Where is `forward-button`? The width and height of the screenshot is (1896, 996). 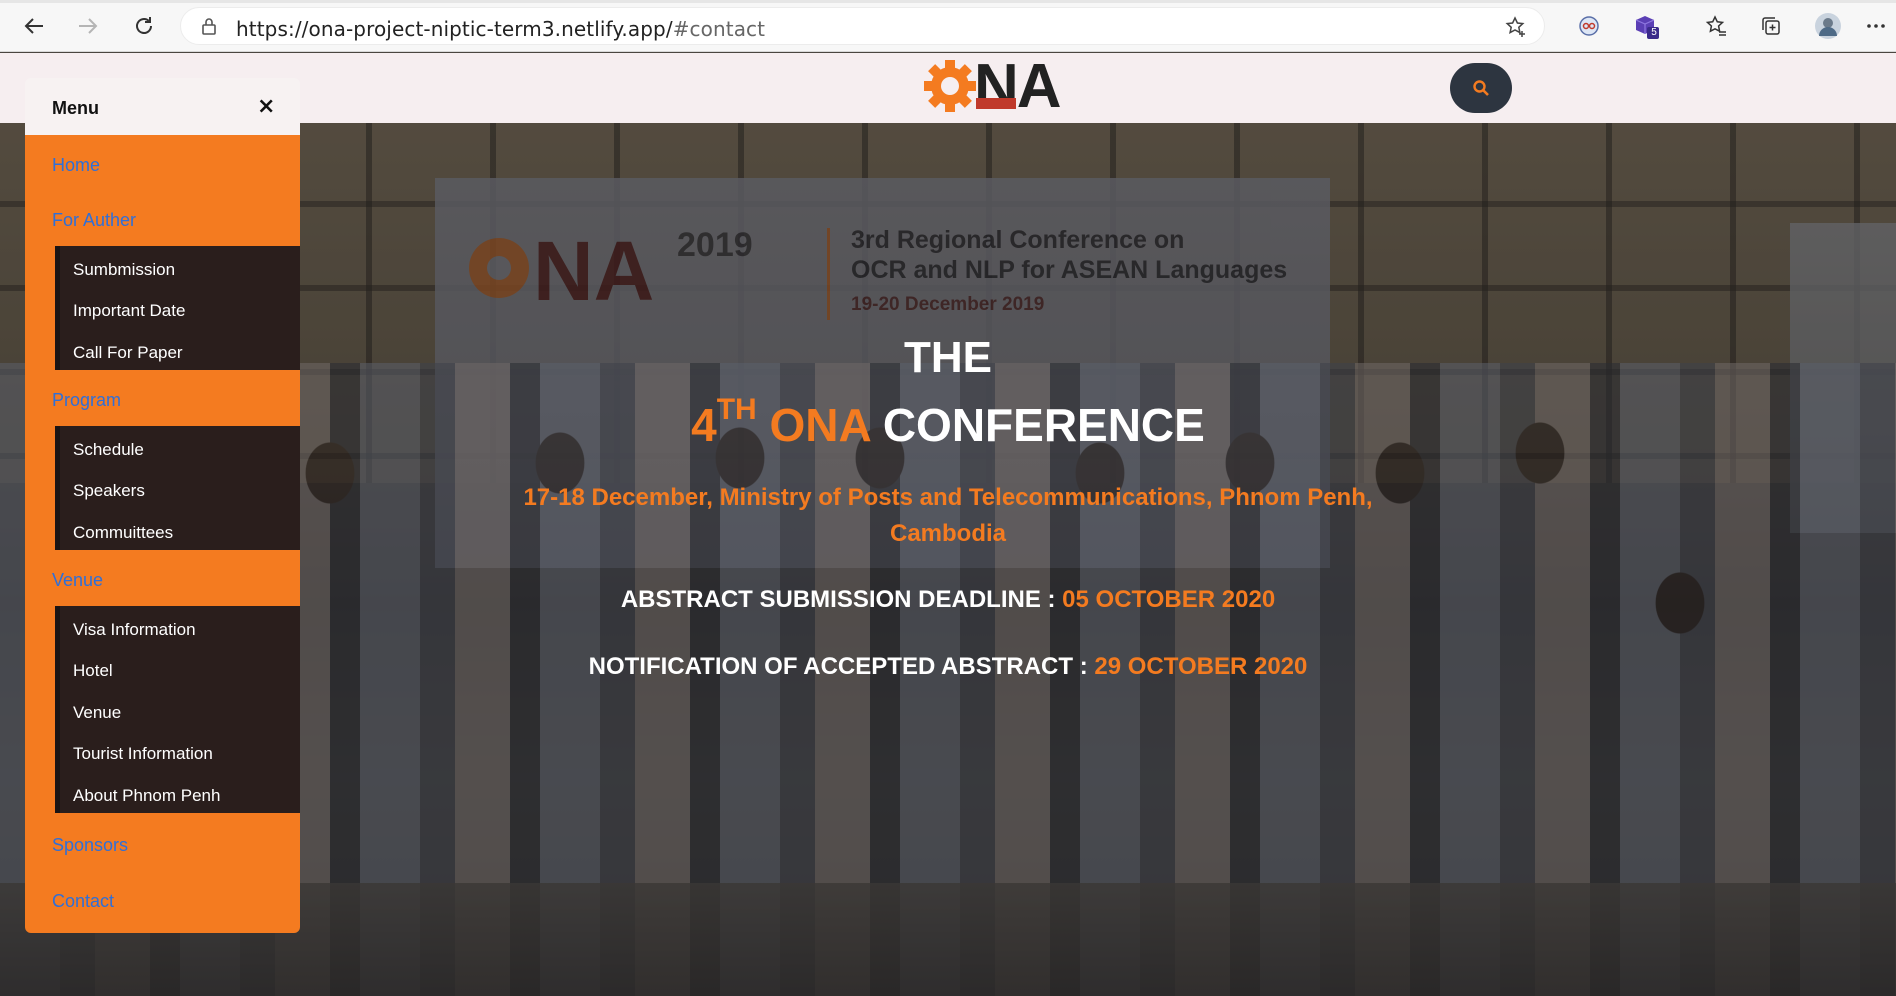 forward-button is located at coordinates (88, 26).